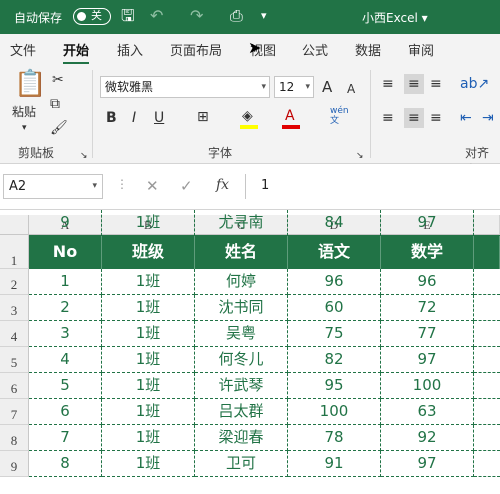  Describe the element at coordinates (14, 334) in the screenshot. I see `row-header: 4` at that location.